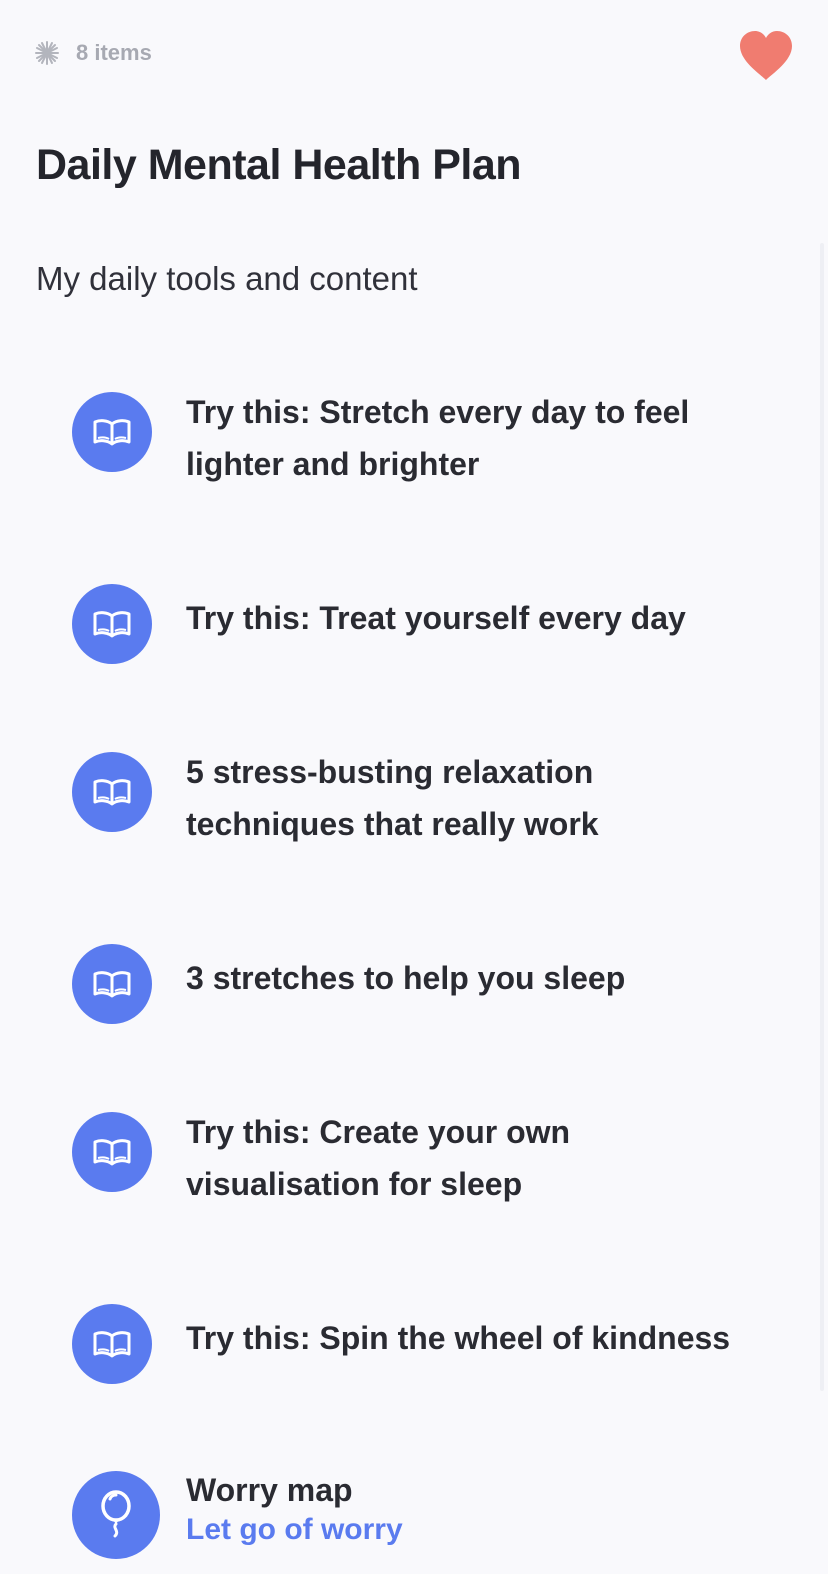  Describe the element at coordinates (269, 1490) in the screenshot. I see `list-item-label: Worry map` at that location.